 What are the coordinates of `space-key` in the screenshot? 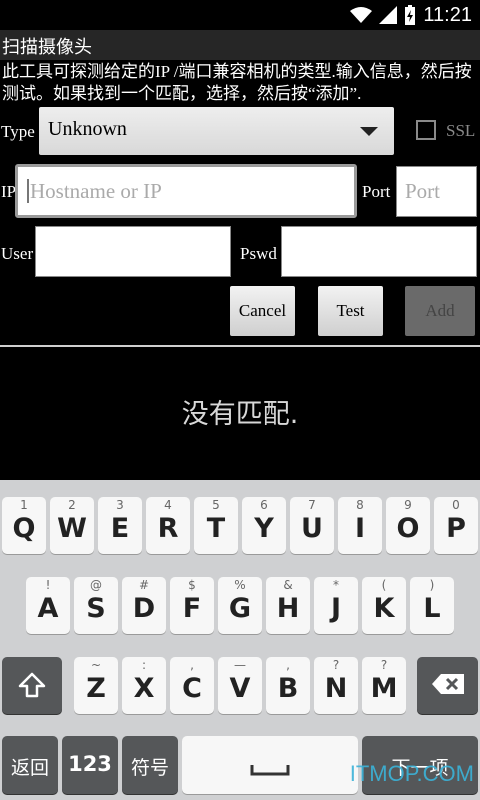 It's located at (270, 765).